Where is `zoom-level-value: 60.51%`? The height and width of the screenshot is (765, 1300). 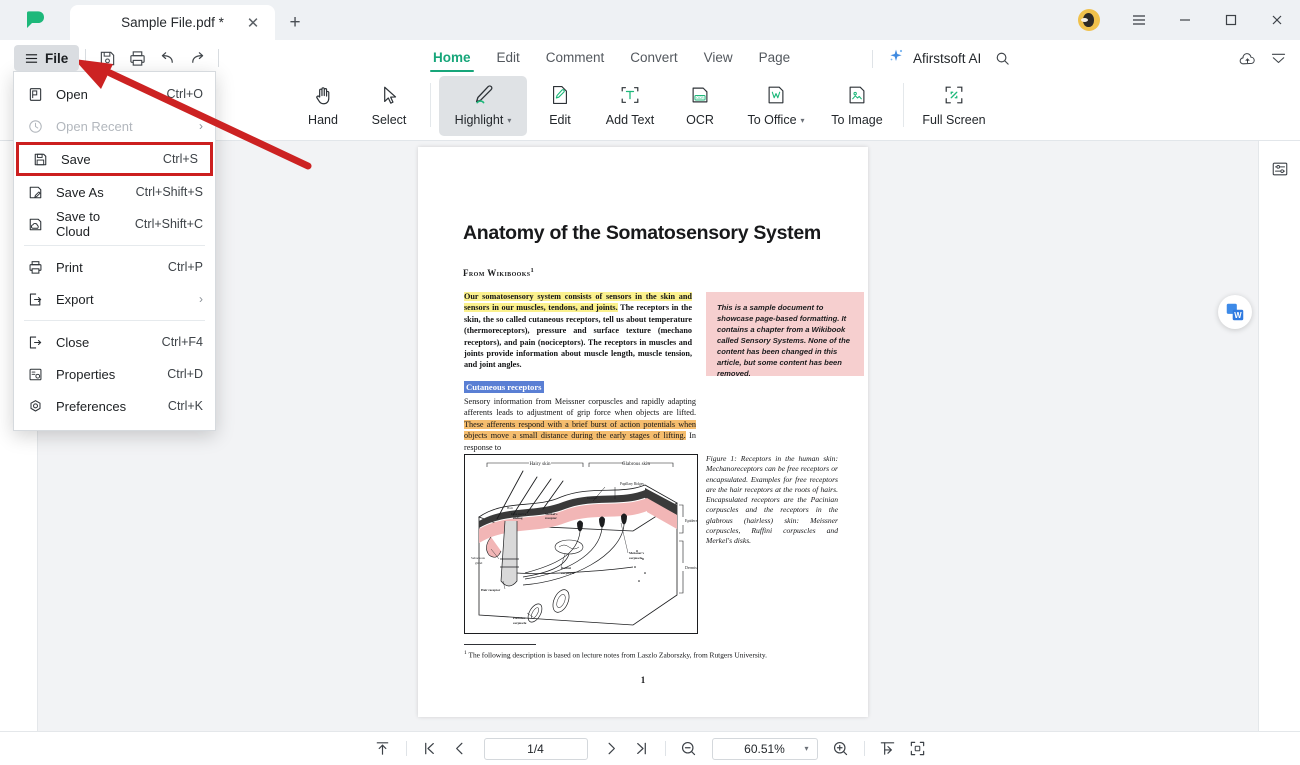
zoom-level-value: 60.51% is located at coordinates (764, 748).